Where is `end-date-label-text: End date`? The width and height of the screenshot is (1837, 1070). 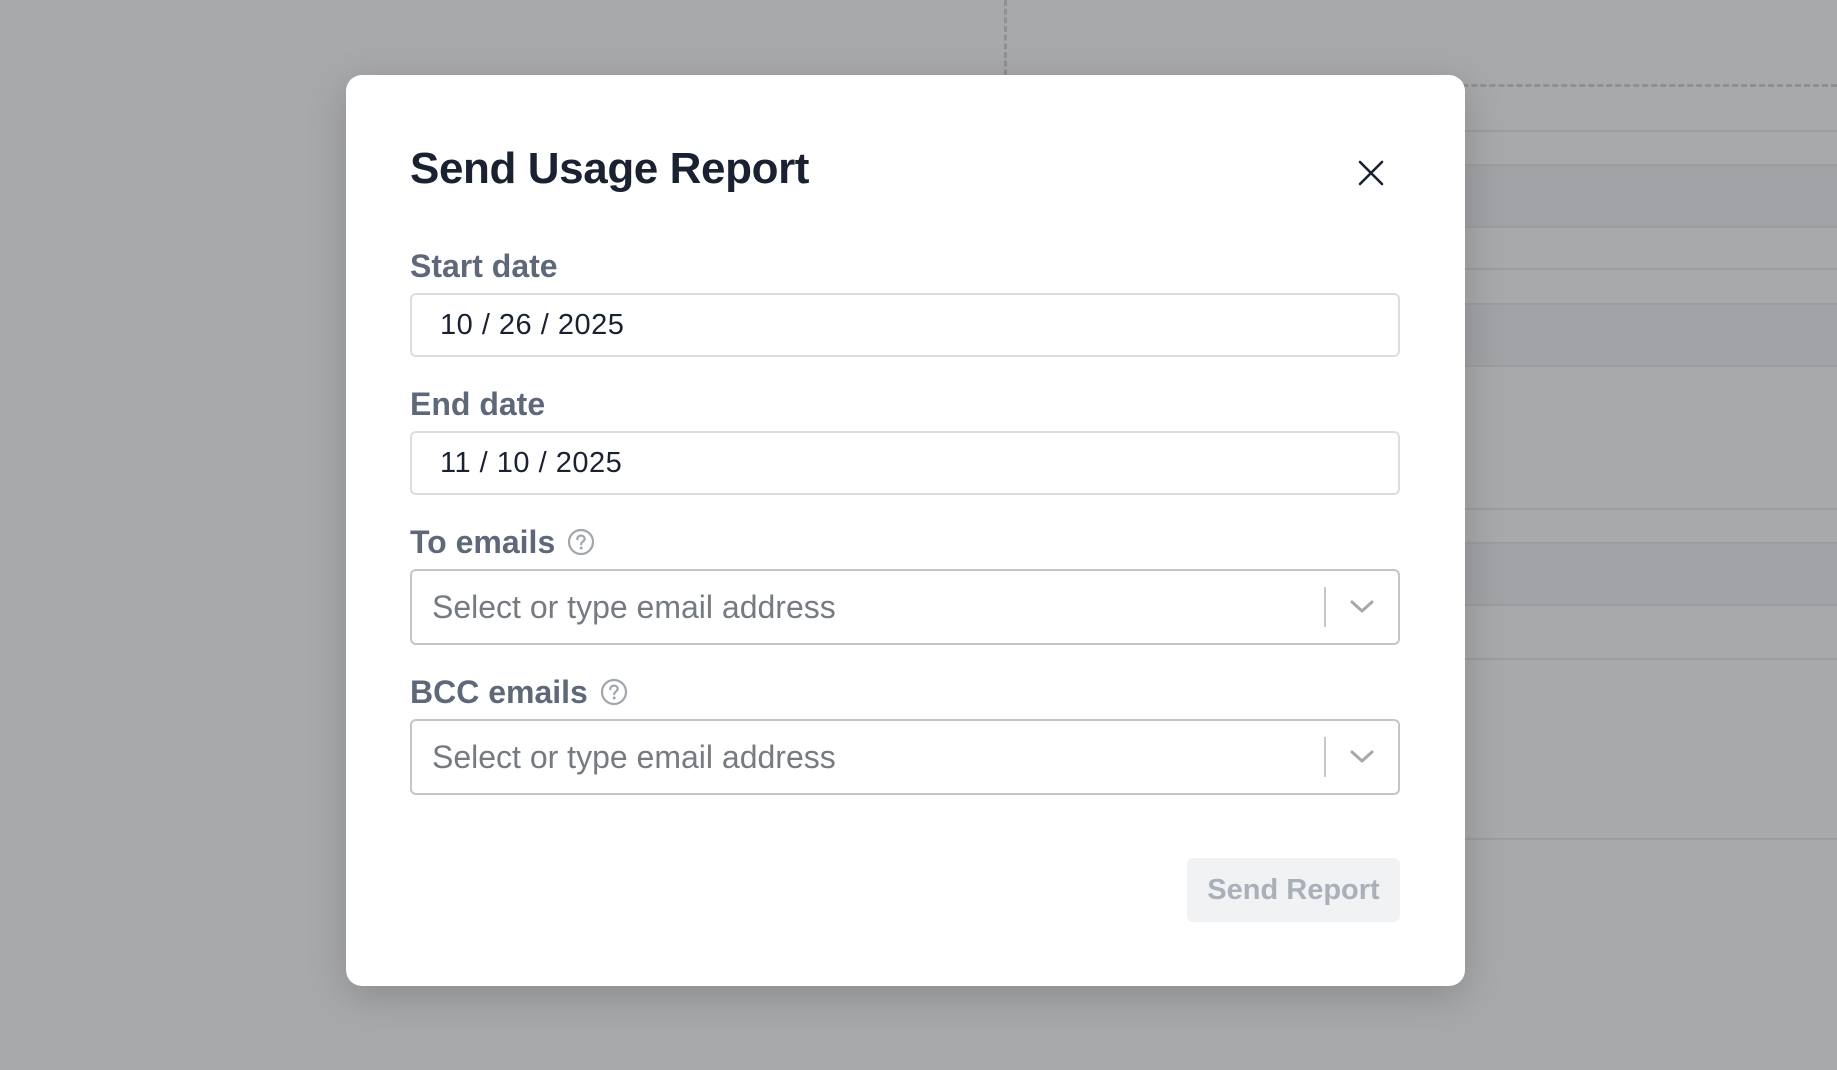 end-date-label-text: End date is located at coordinates (478, 404).